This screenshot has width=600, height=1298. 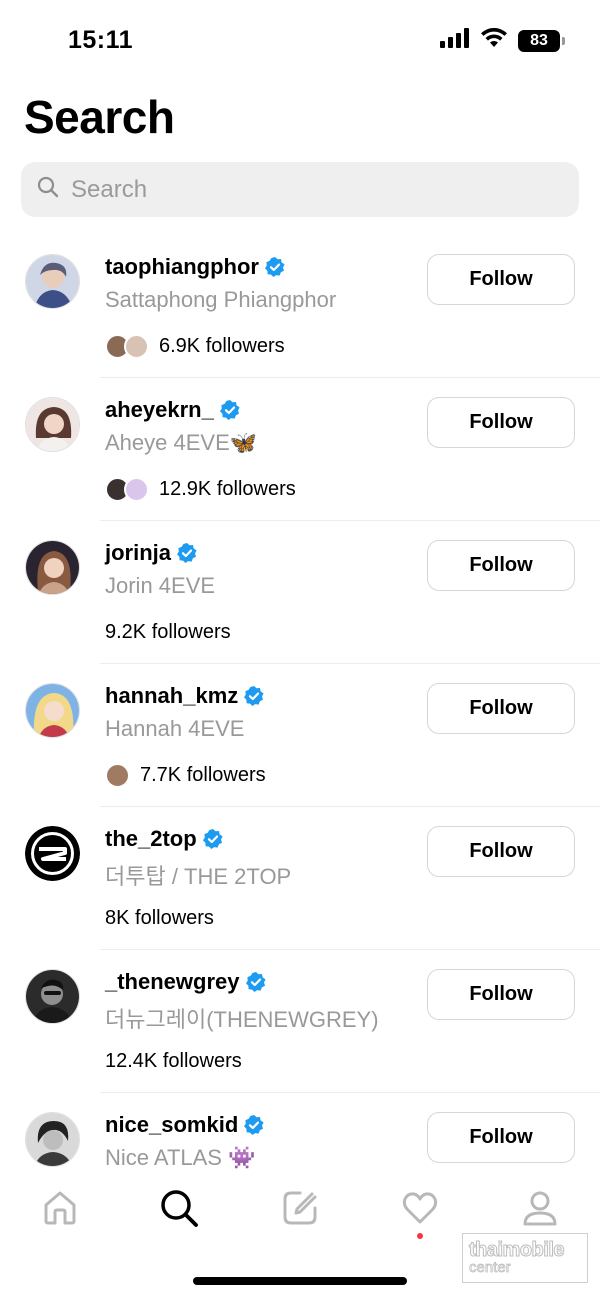 I want to click on nav-home, so click(x=60, y=1208).